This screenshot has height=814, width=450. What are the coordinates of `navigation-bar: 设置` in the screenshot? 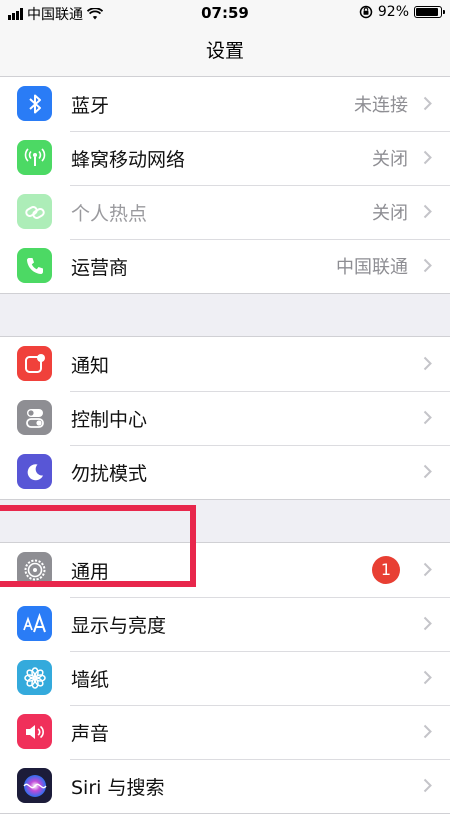 It's located at (225, 51).